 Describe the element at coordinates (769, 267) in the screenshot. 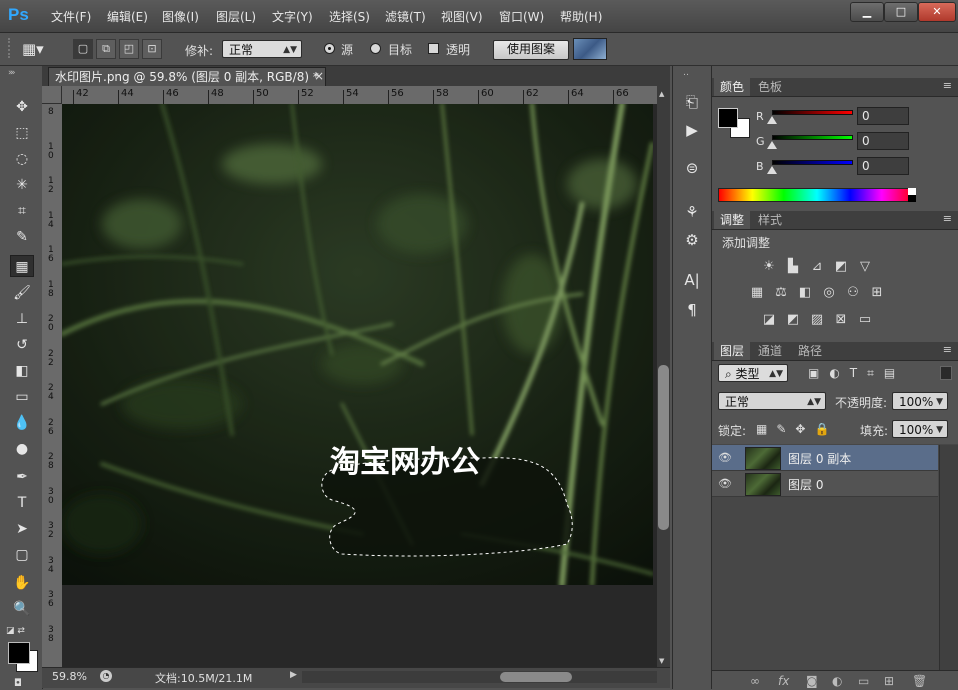

I see `brightness-contrast-icon: ☀` at that location.